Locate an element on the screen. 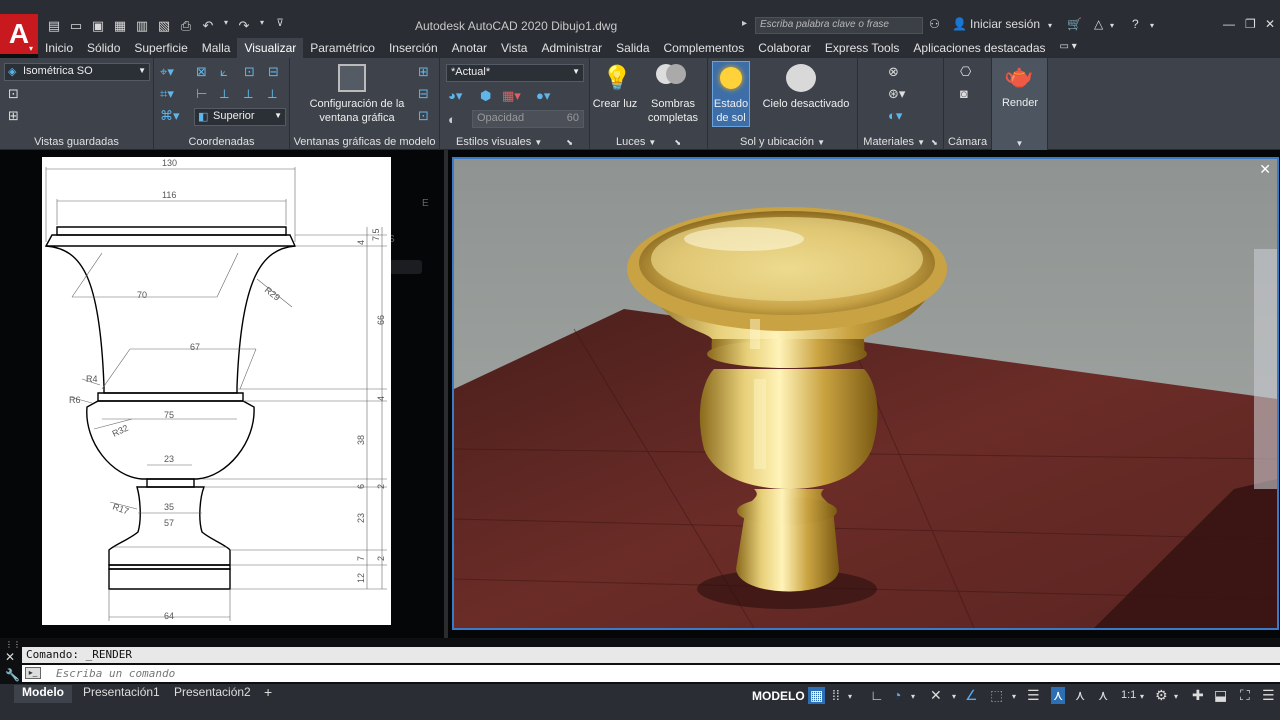 This screenshot has width=1280, height=720. application-menu-button: A ▾ is located at coordinates (19, 34).